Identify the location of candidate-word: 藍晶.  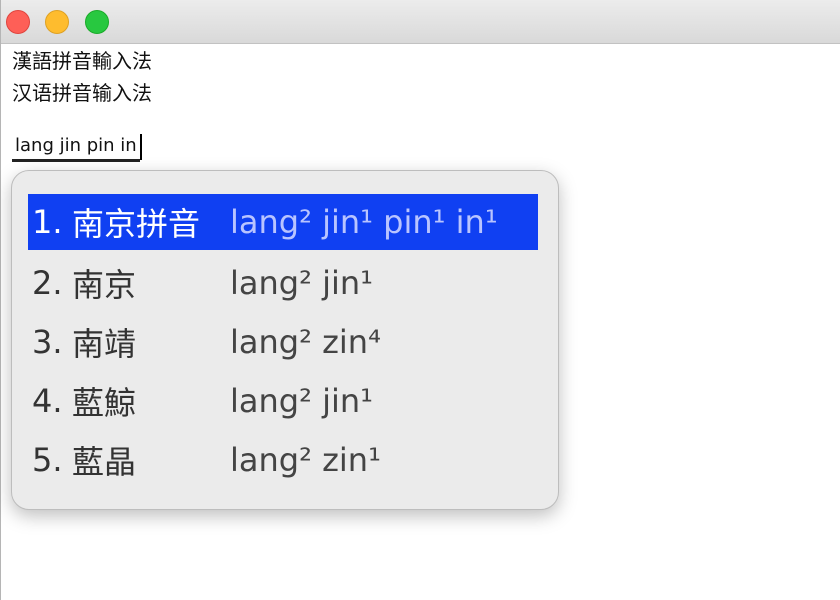
(104, 462).